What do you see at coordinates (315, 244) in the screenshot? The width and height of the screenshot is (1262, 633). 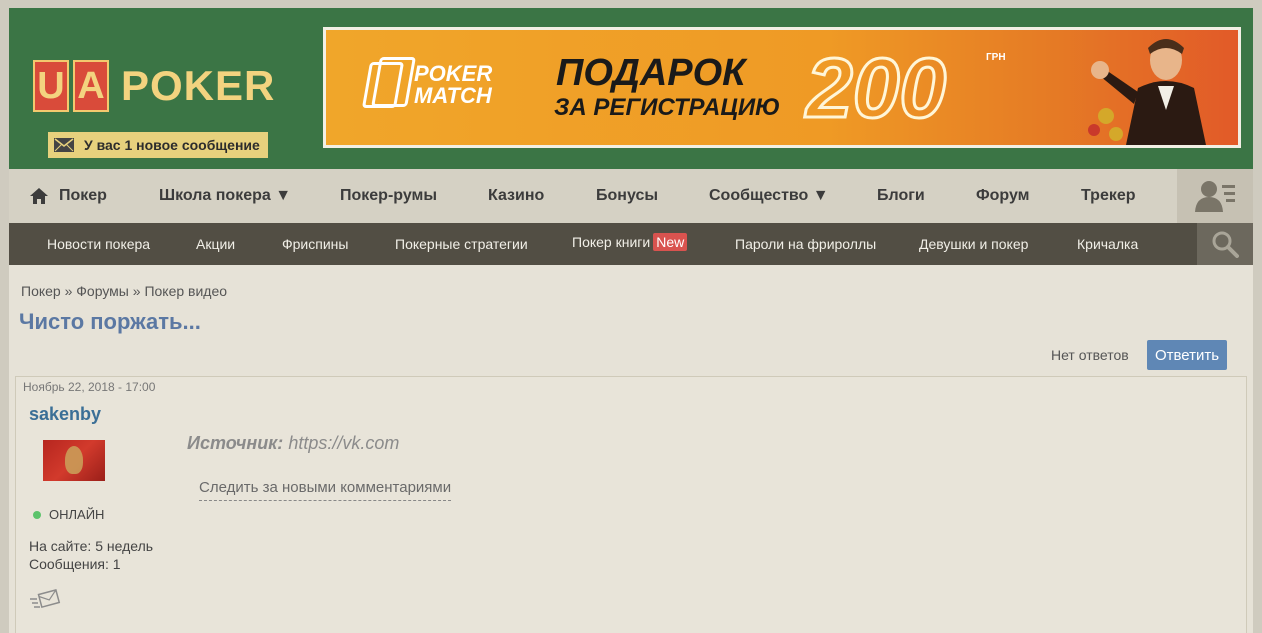 I see `subnav-item-freespins: Фриспины` at bounding box center [315, 244].